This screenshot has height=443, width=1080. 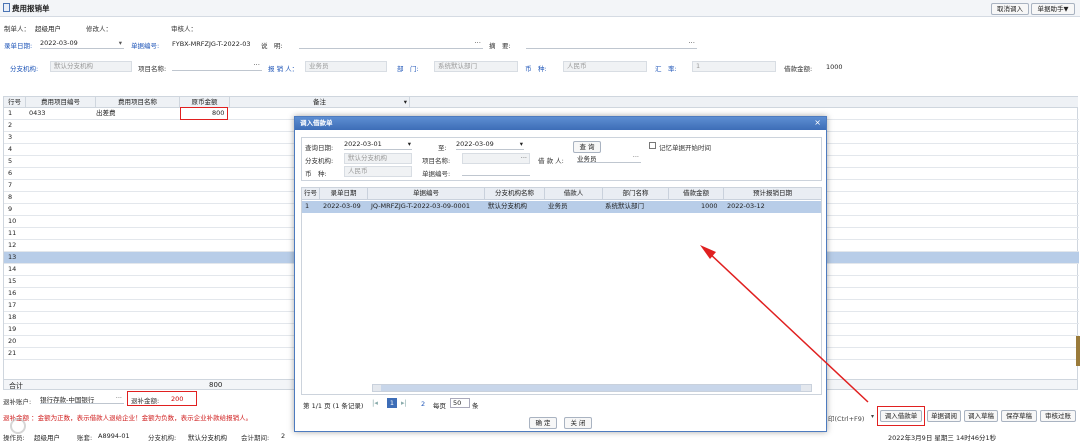 I want to click on watermark-logo, so click(x=18, y=426).